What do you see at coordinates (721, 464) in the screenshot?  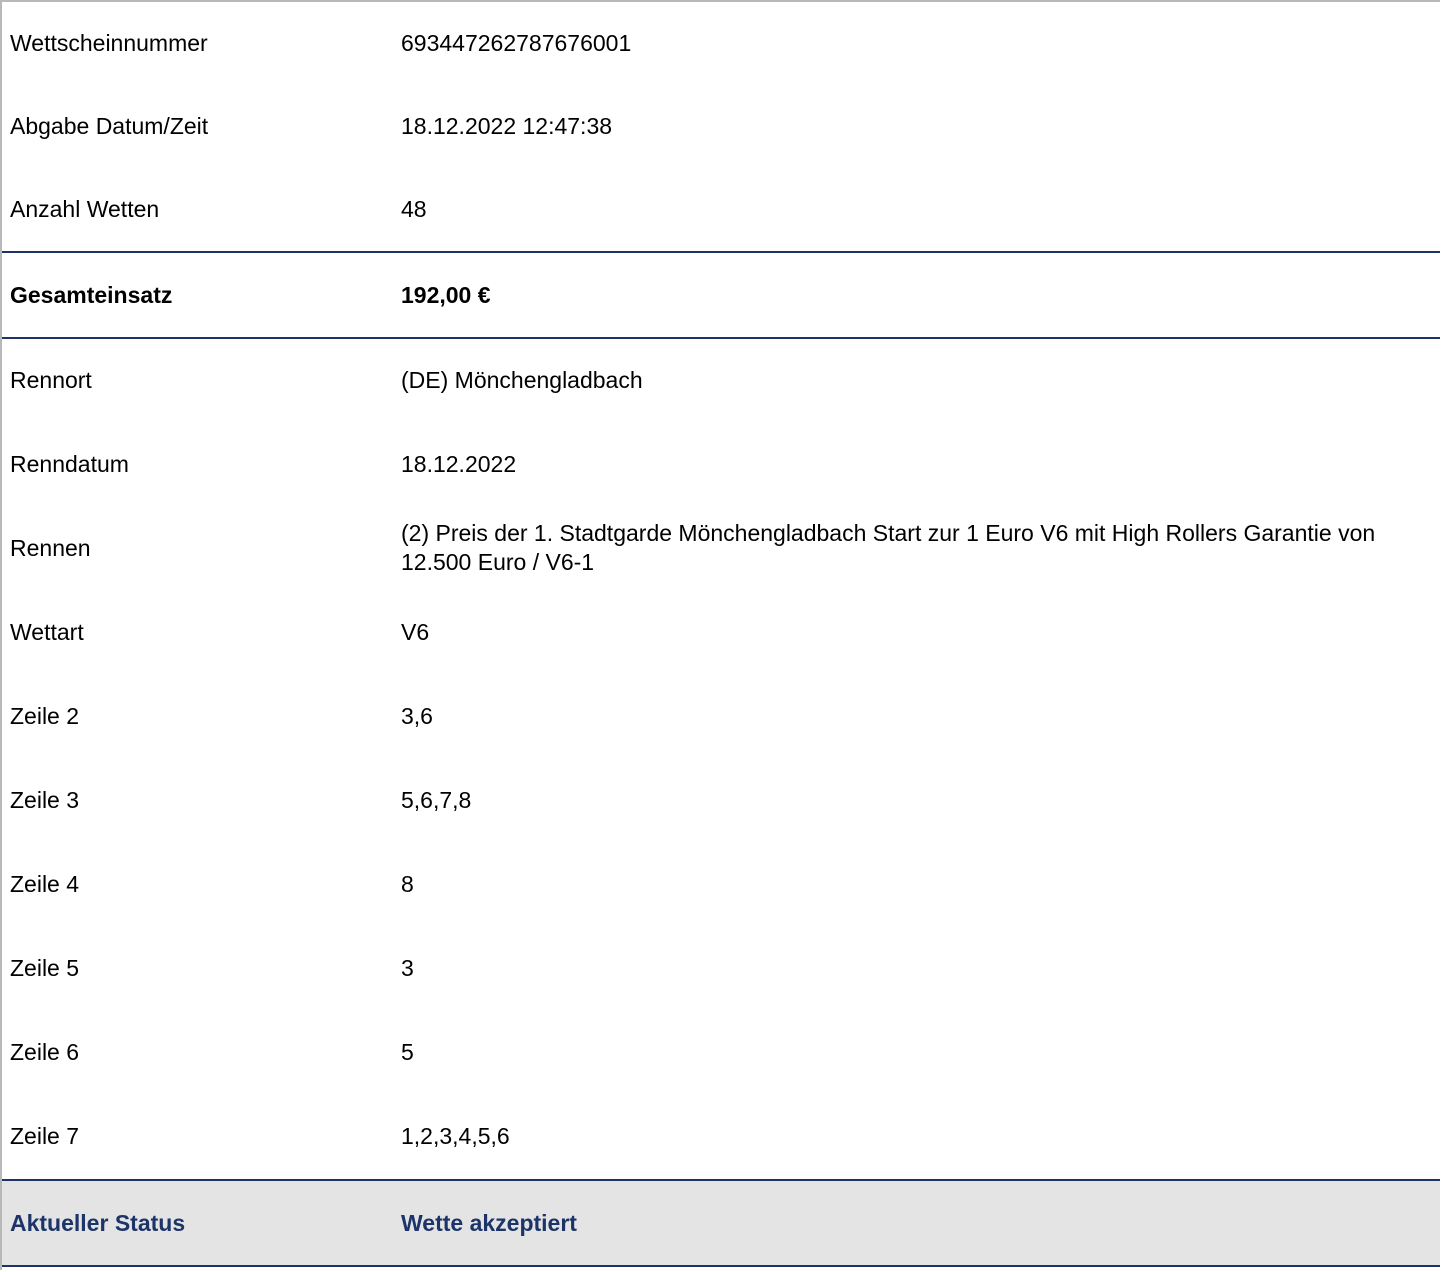 I see `race-date-row: Renndatum 18.12.2022` at bounding box center [721, 464].